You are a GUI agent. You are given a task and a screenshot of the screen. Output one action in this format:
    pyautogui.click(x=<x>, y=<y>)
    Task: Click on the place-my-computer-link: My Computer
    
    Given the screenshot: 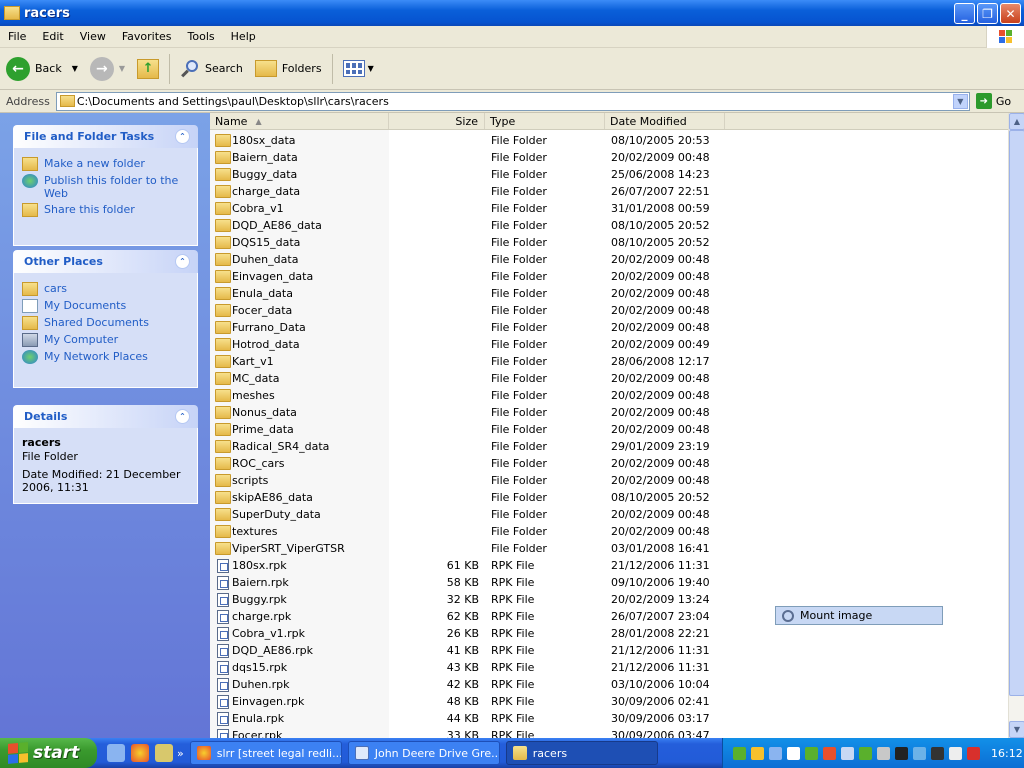 What is the action you would take?
    pyautogui.click(x=105, y=340)
    